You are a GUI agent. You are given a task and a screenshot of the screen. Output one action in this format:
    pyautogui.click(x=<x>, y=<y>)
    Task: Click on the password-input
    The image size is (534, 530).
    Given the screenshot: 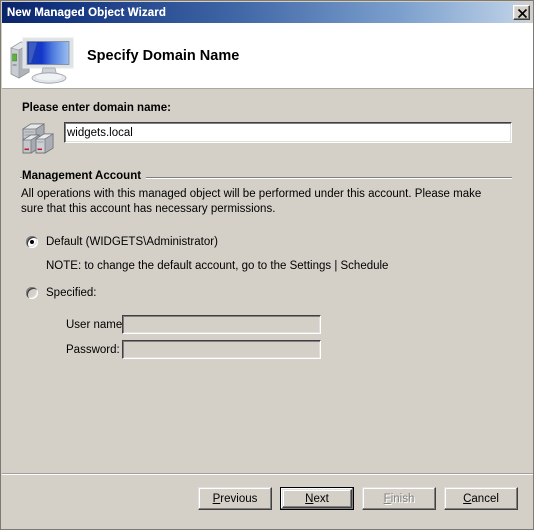 What is the action you would take?
    pyautogui.click(x=221, y=349)
    